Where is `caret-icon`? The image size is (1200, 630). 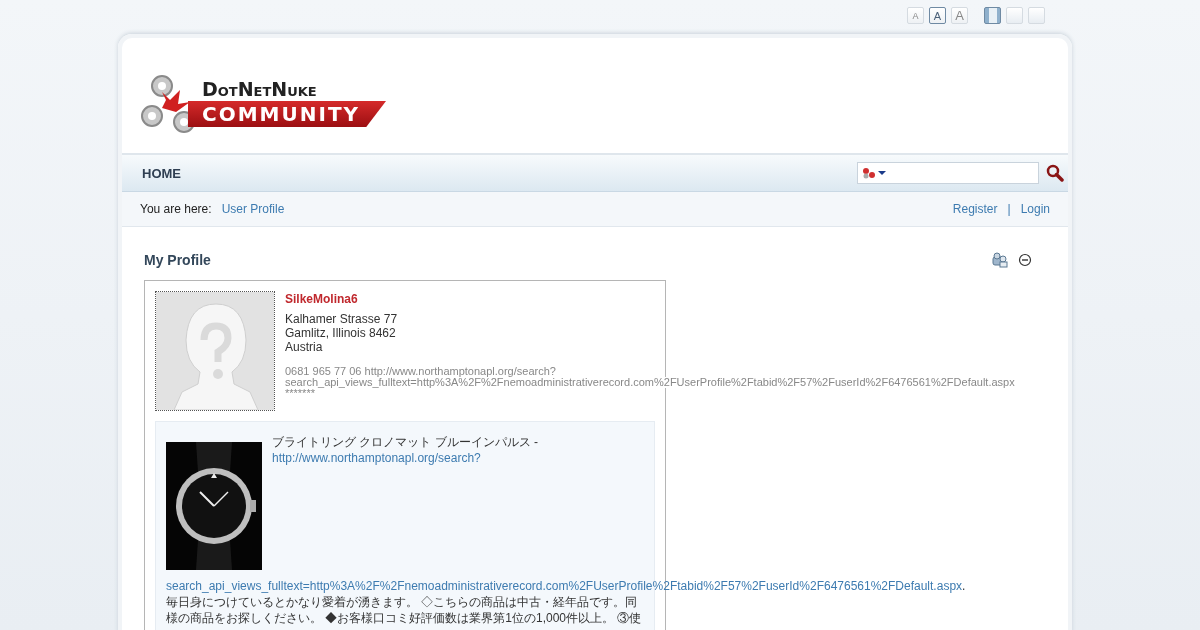 caret-icon is located at coordinates (882, 173).